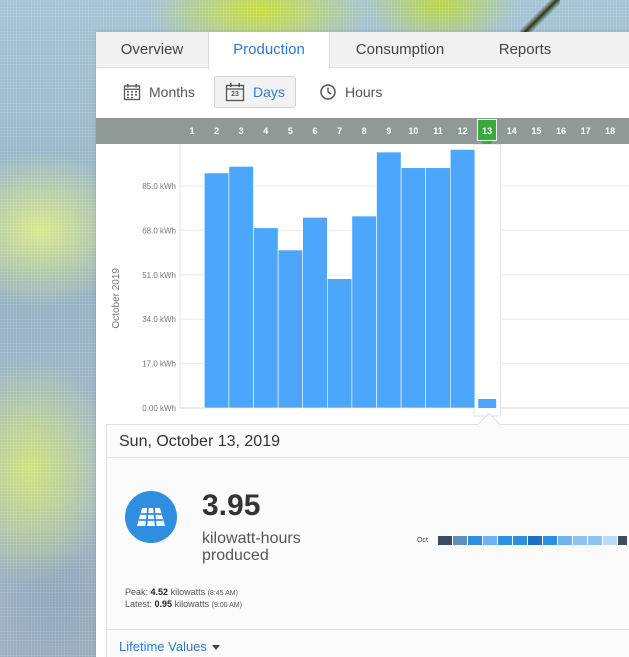  I want to click on background-leaf, so click(540, 17).